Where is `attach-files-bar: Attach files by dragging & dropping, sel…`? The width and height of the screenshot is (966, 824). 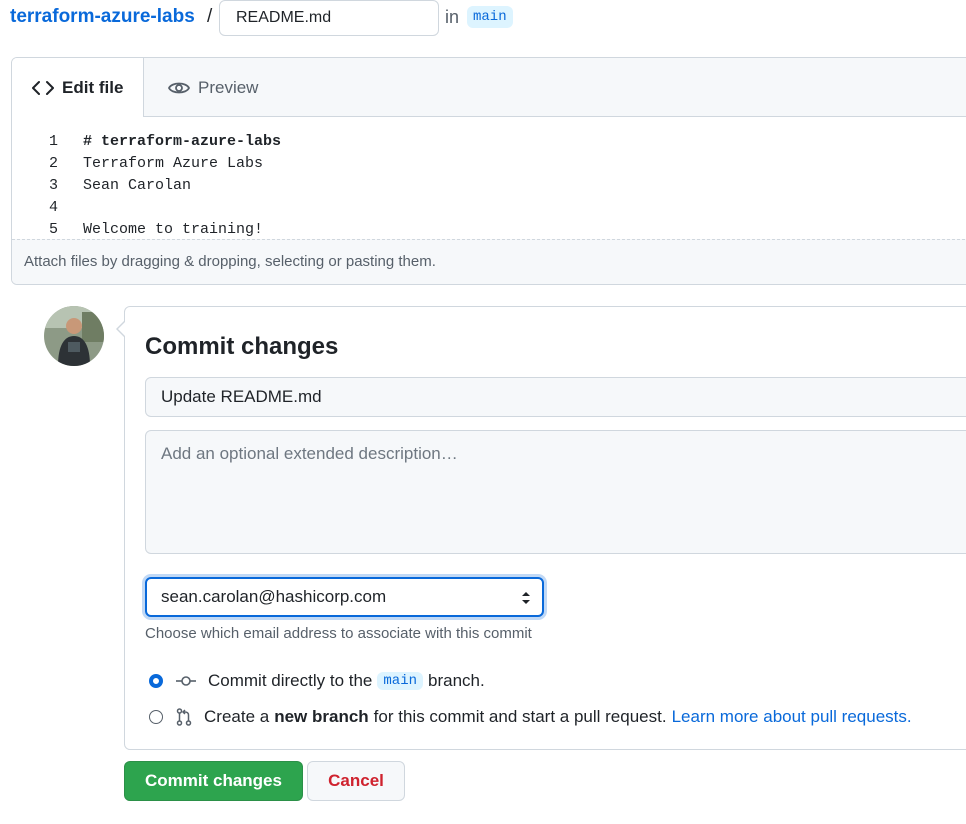
attach-files-bar: Attach files by dragging & dropping, sel… is located at coordinates (489, 261).